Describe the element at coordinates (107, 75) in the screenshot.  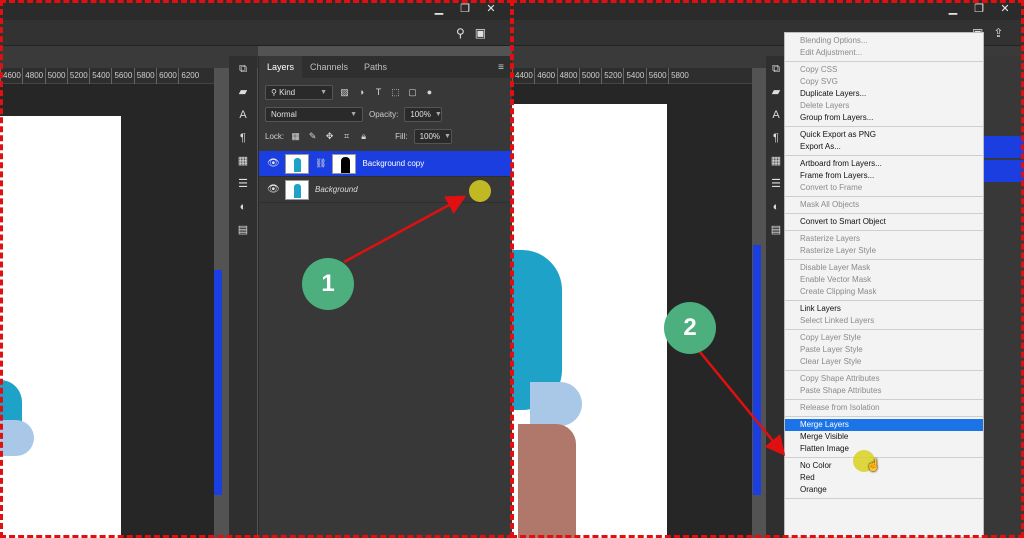
I see `horizontal-ruler: 4600 4800 5000 5200 5400 5600 5800 6000 6200` at that location.